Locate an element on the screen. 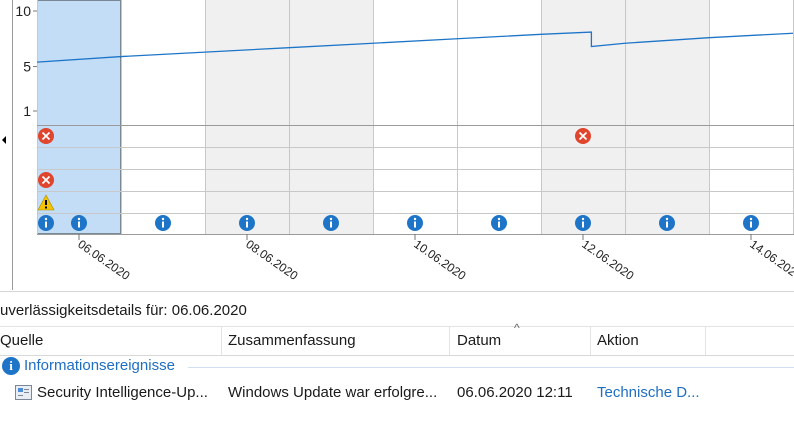  row-pointer-icon is located at coordinates (4, 140).